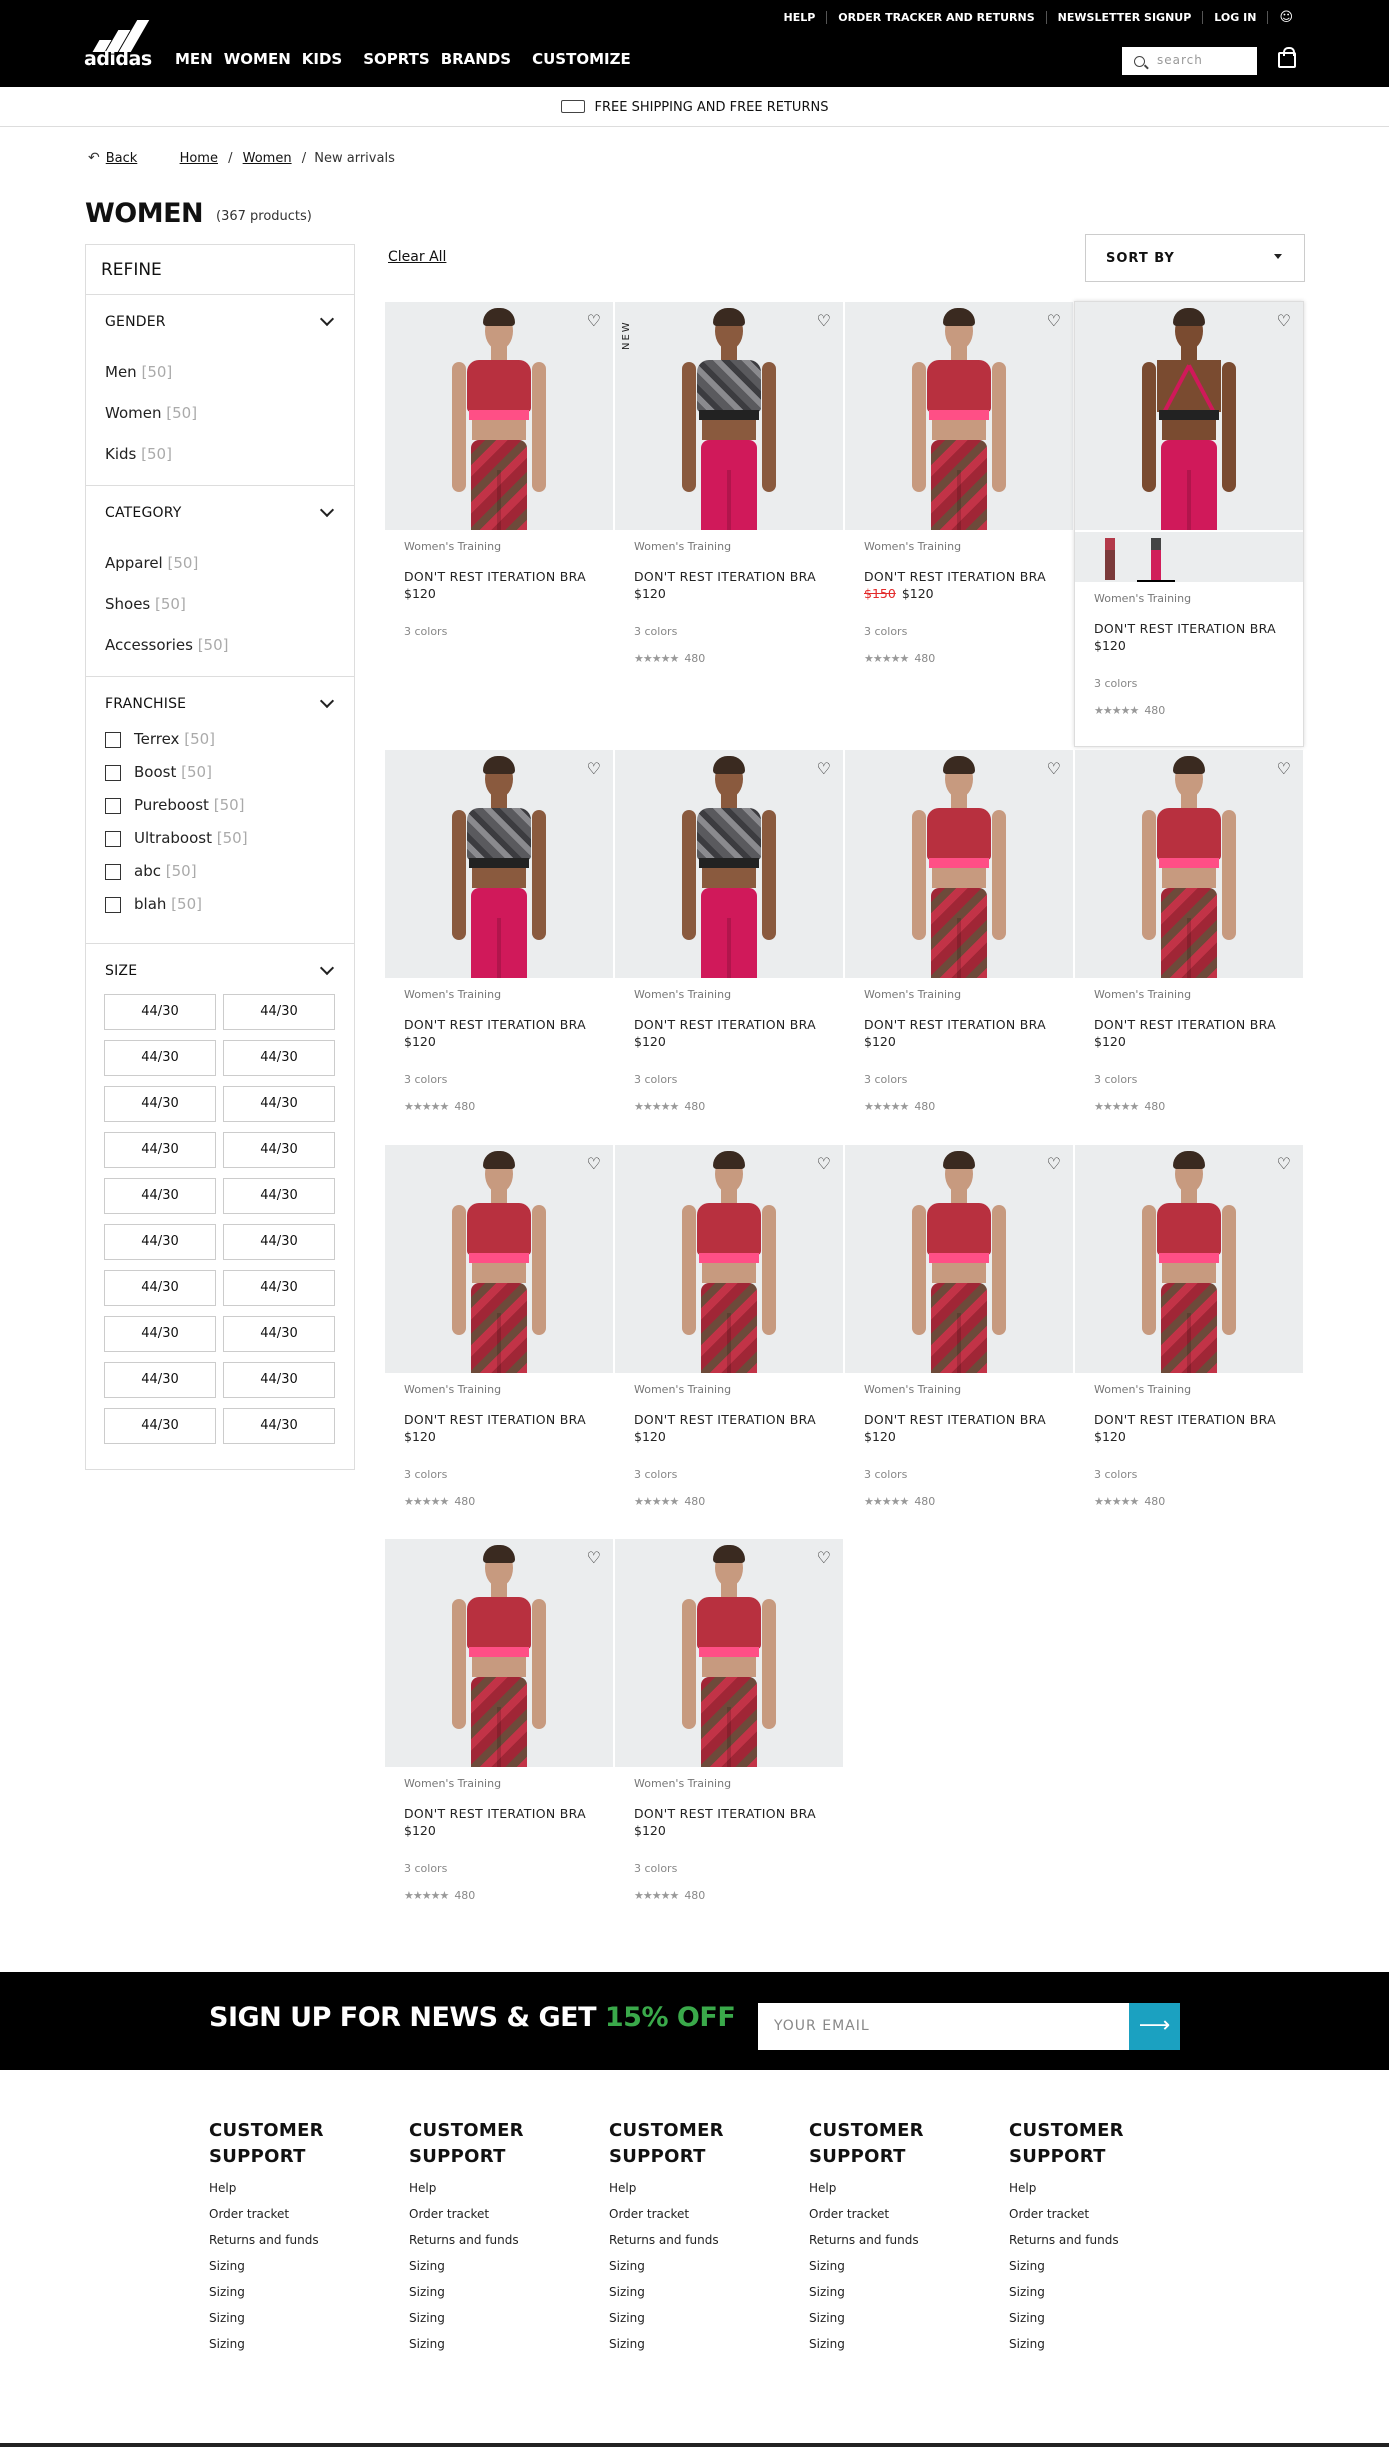  I want to click on breadcrumb-home: Home, so click(199, 158).